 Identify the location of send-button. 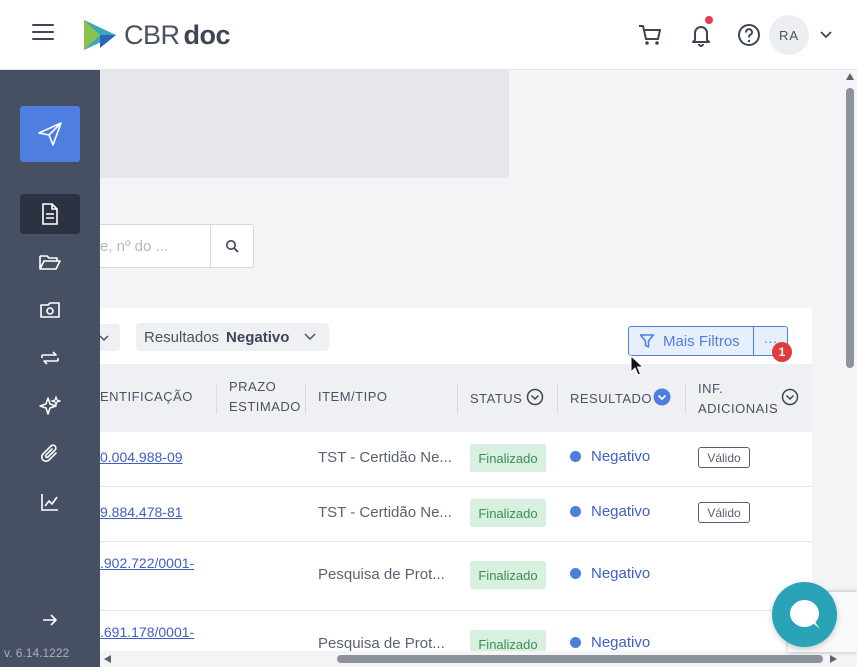
(50, 134).